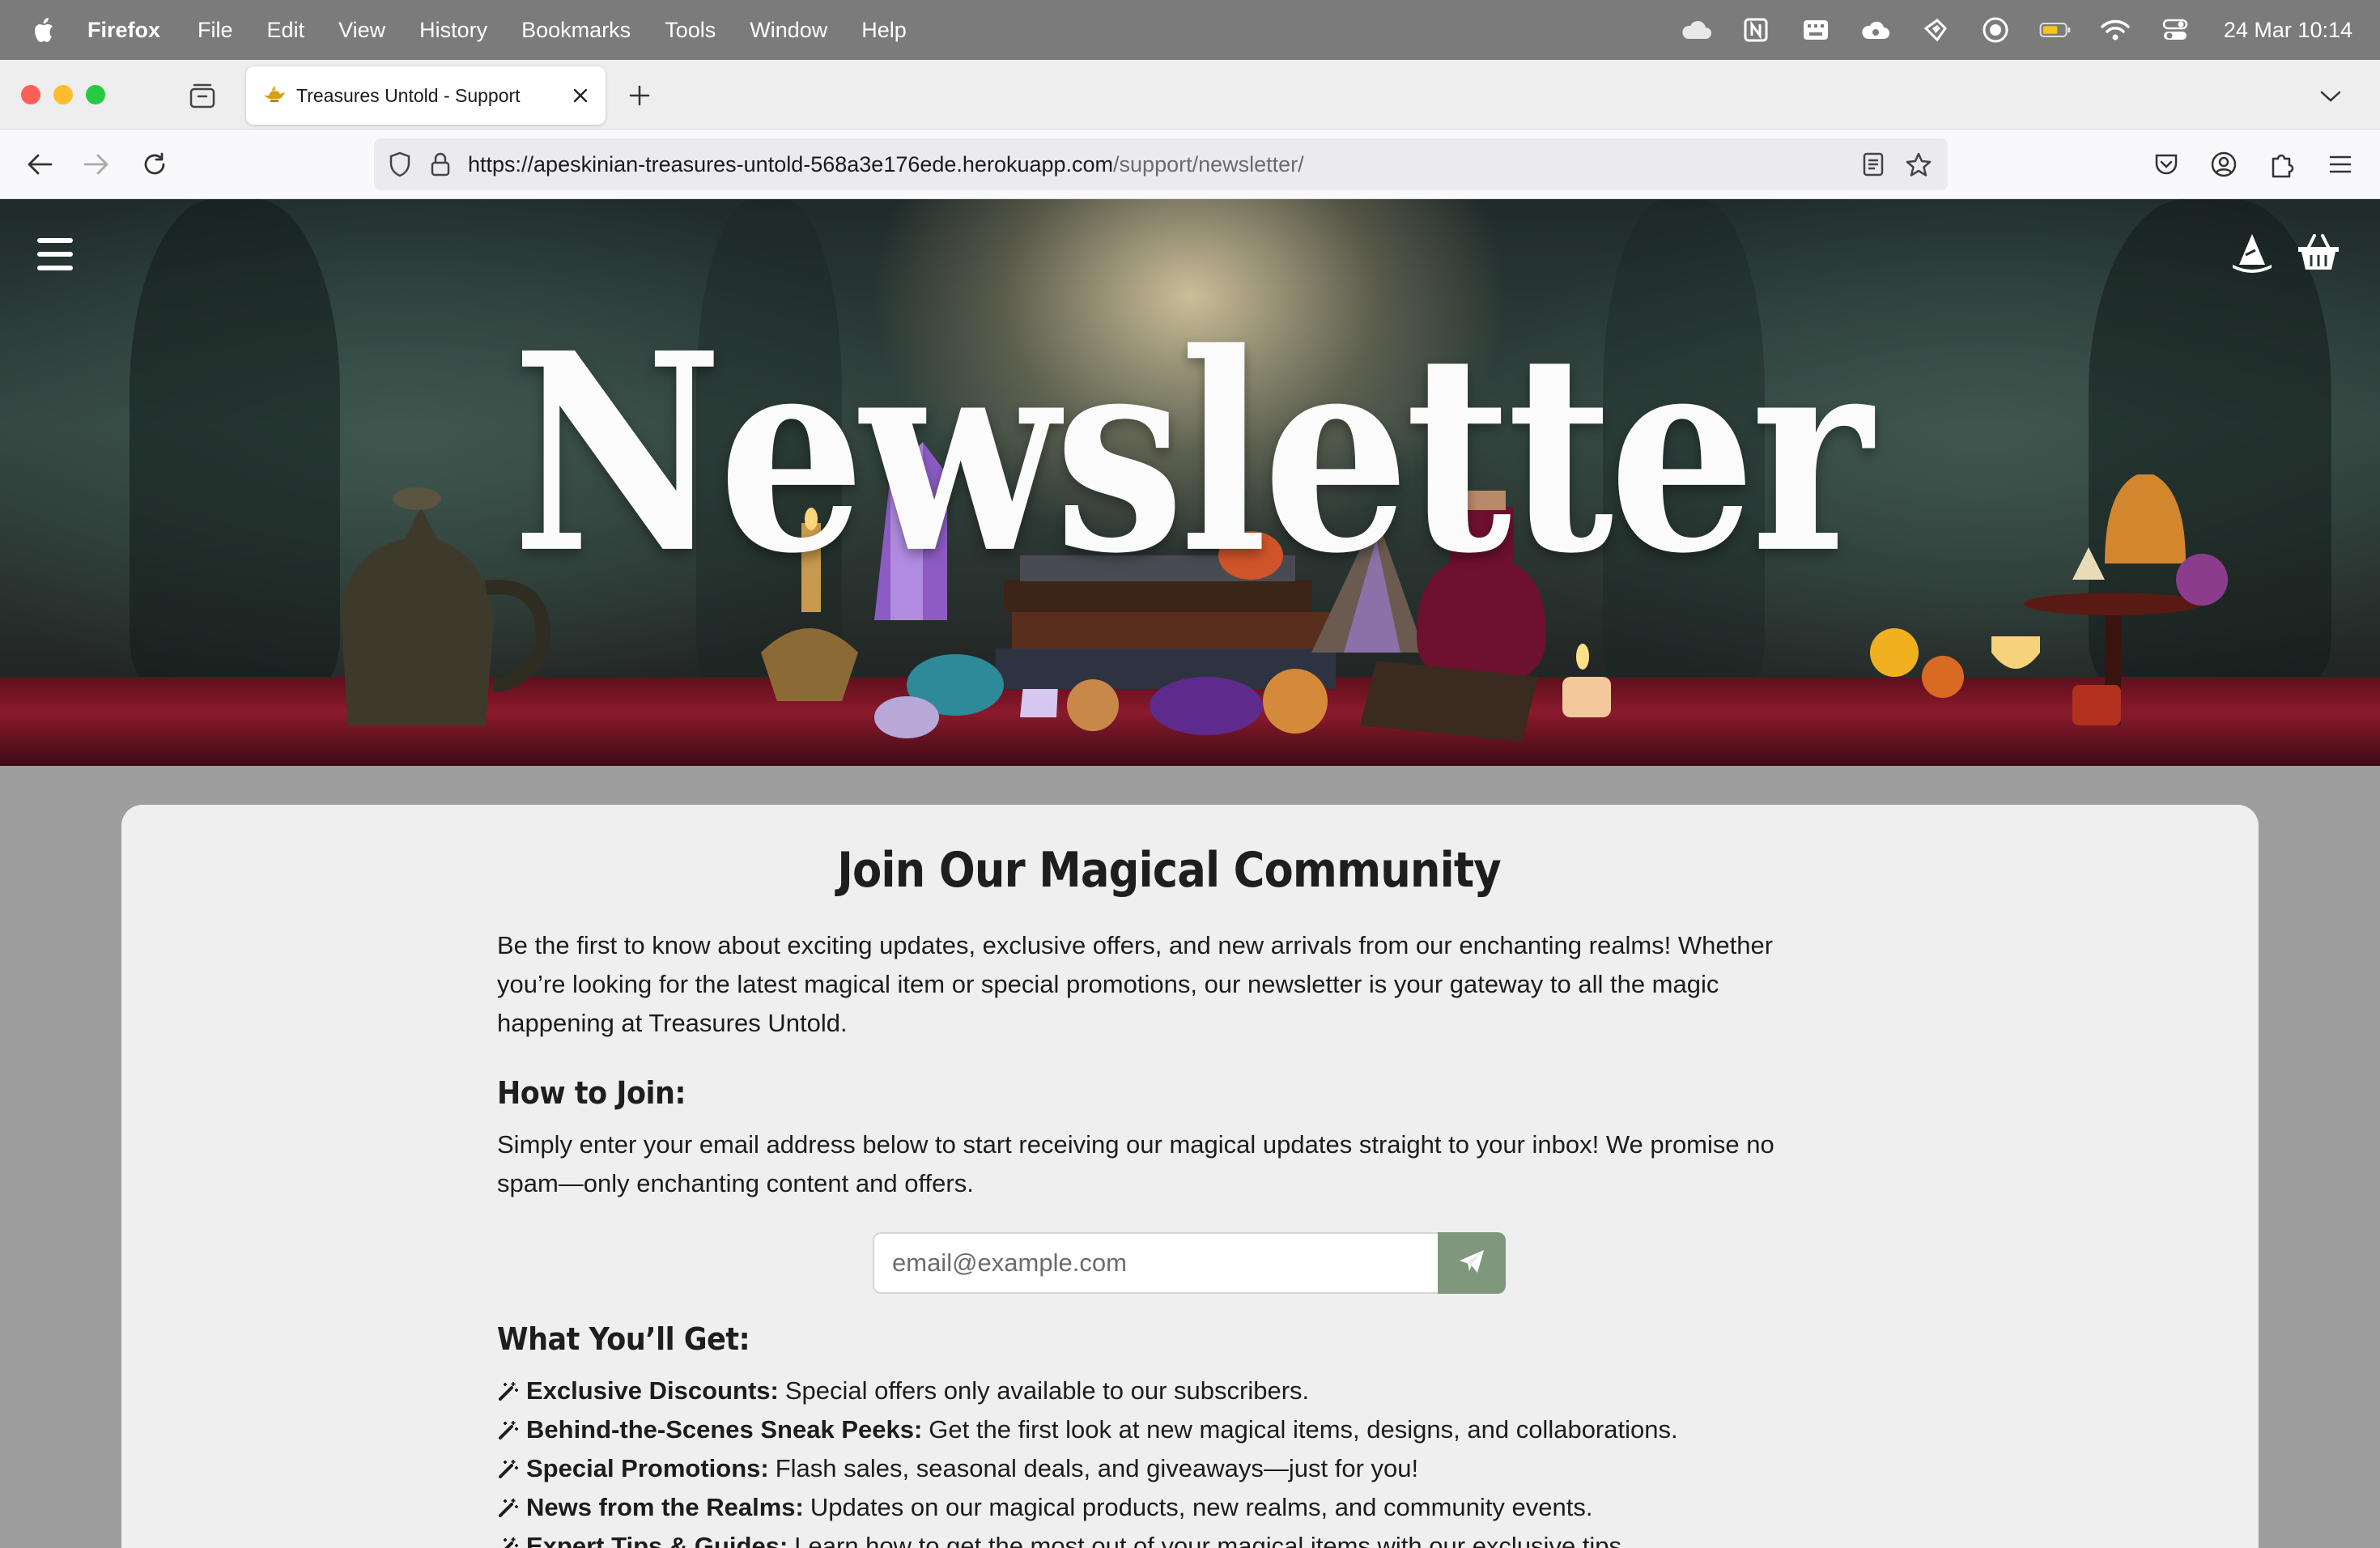 This screenshot has height=1548, width=2380. Describe the element at coordinates (361, 31) in the screenshot. I see `menu-view: View` at that location.